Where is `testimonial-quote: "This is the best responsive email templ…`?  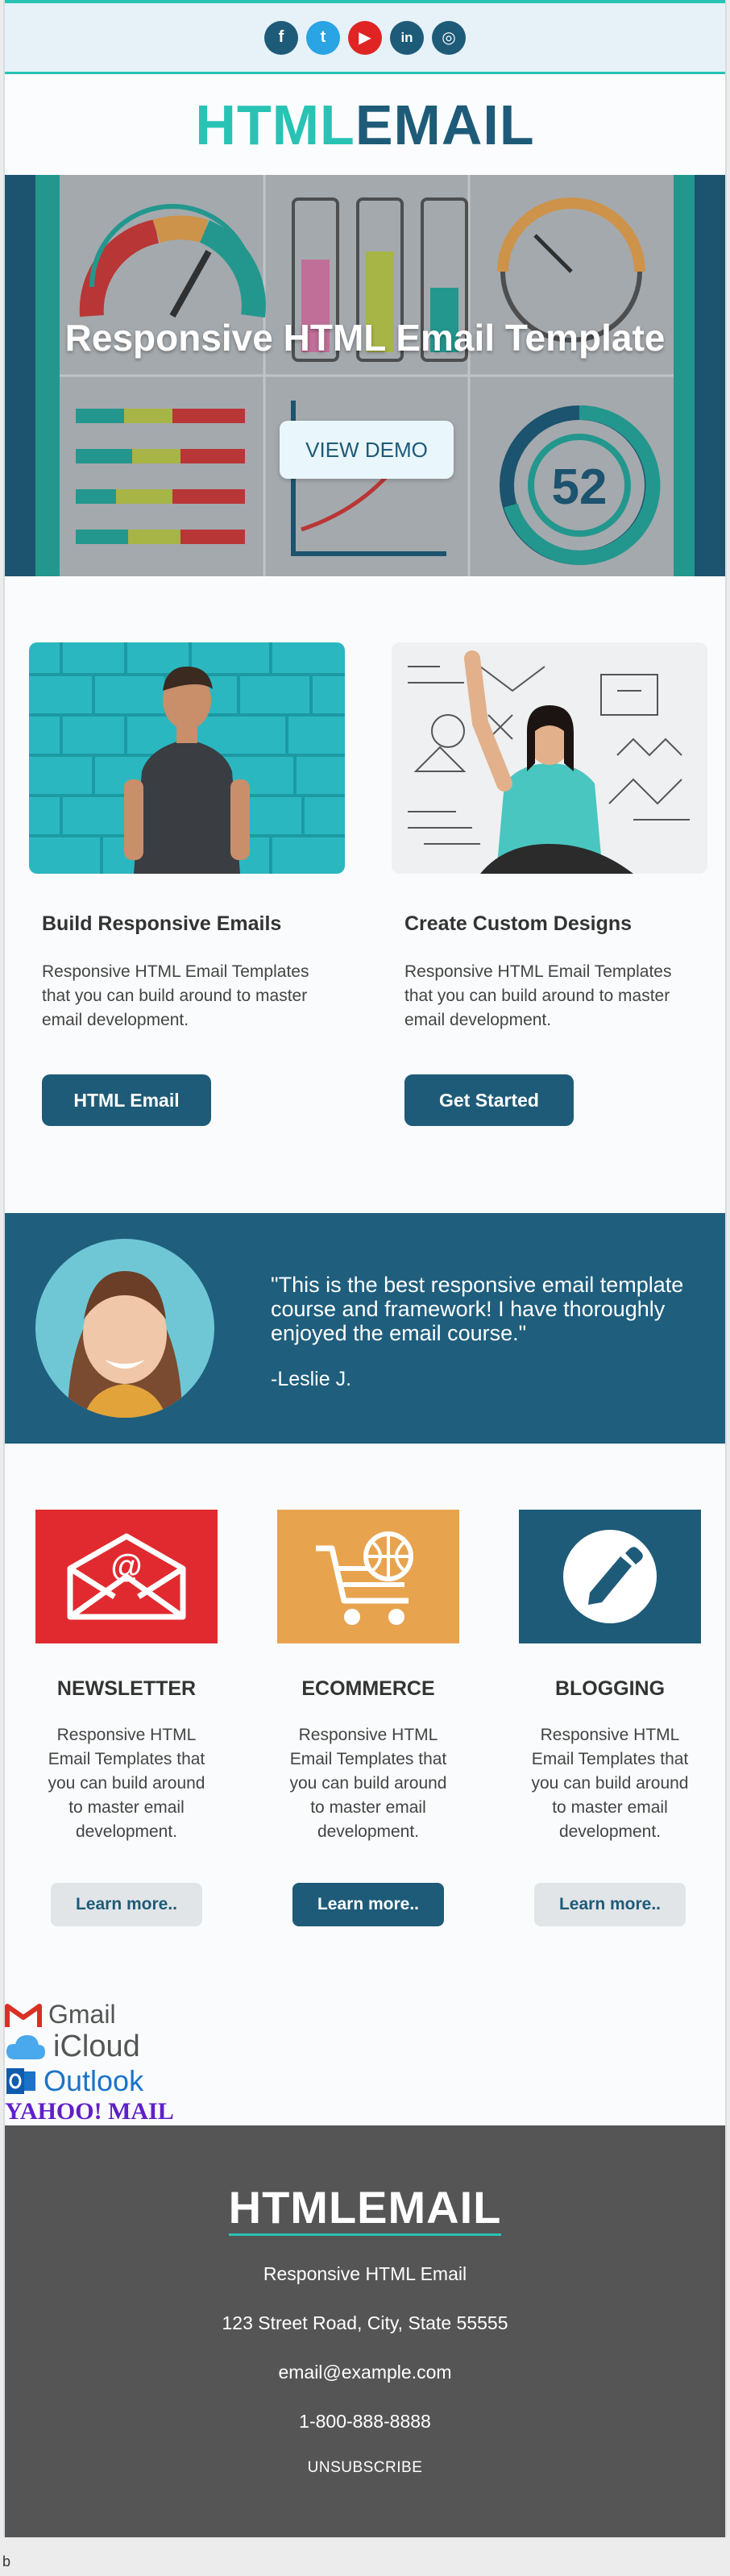 testimonial-quote: "This is the best responsive email templ… is located at coordinates (477, 1309).